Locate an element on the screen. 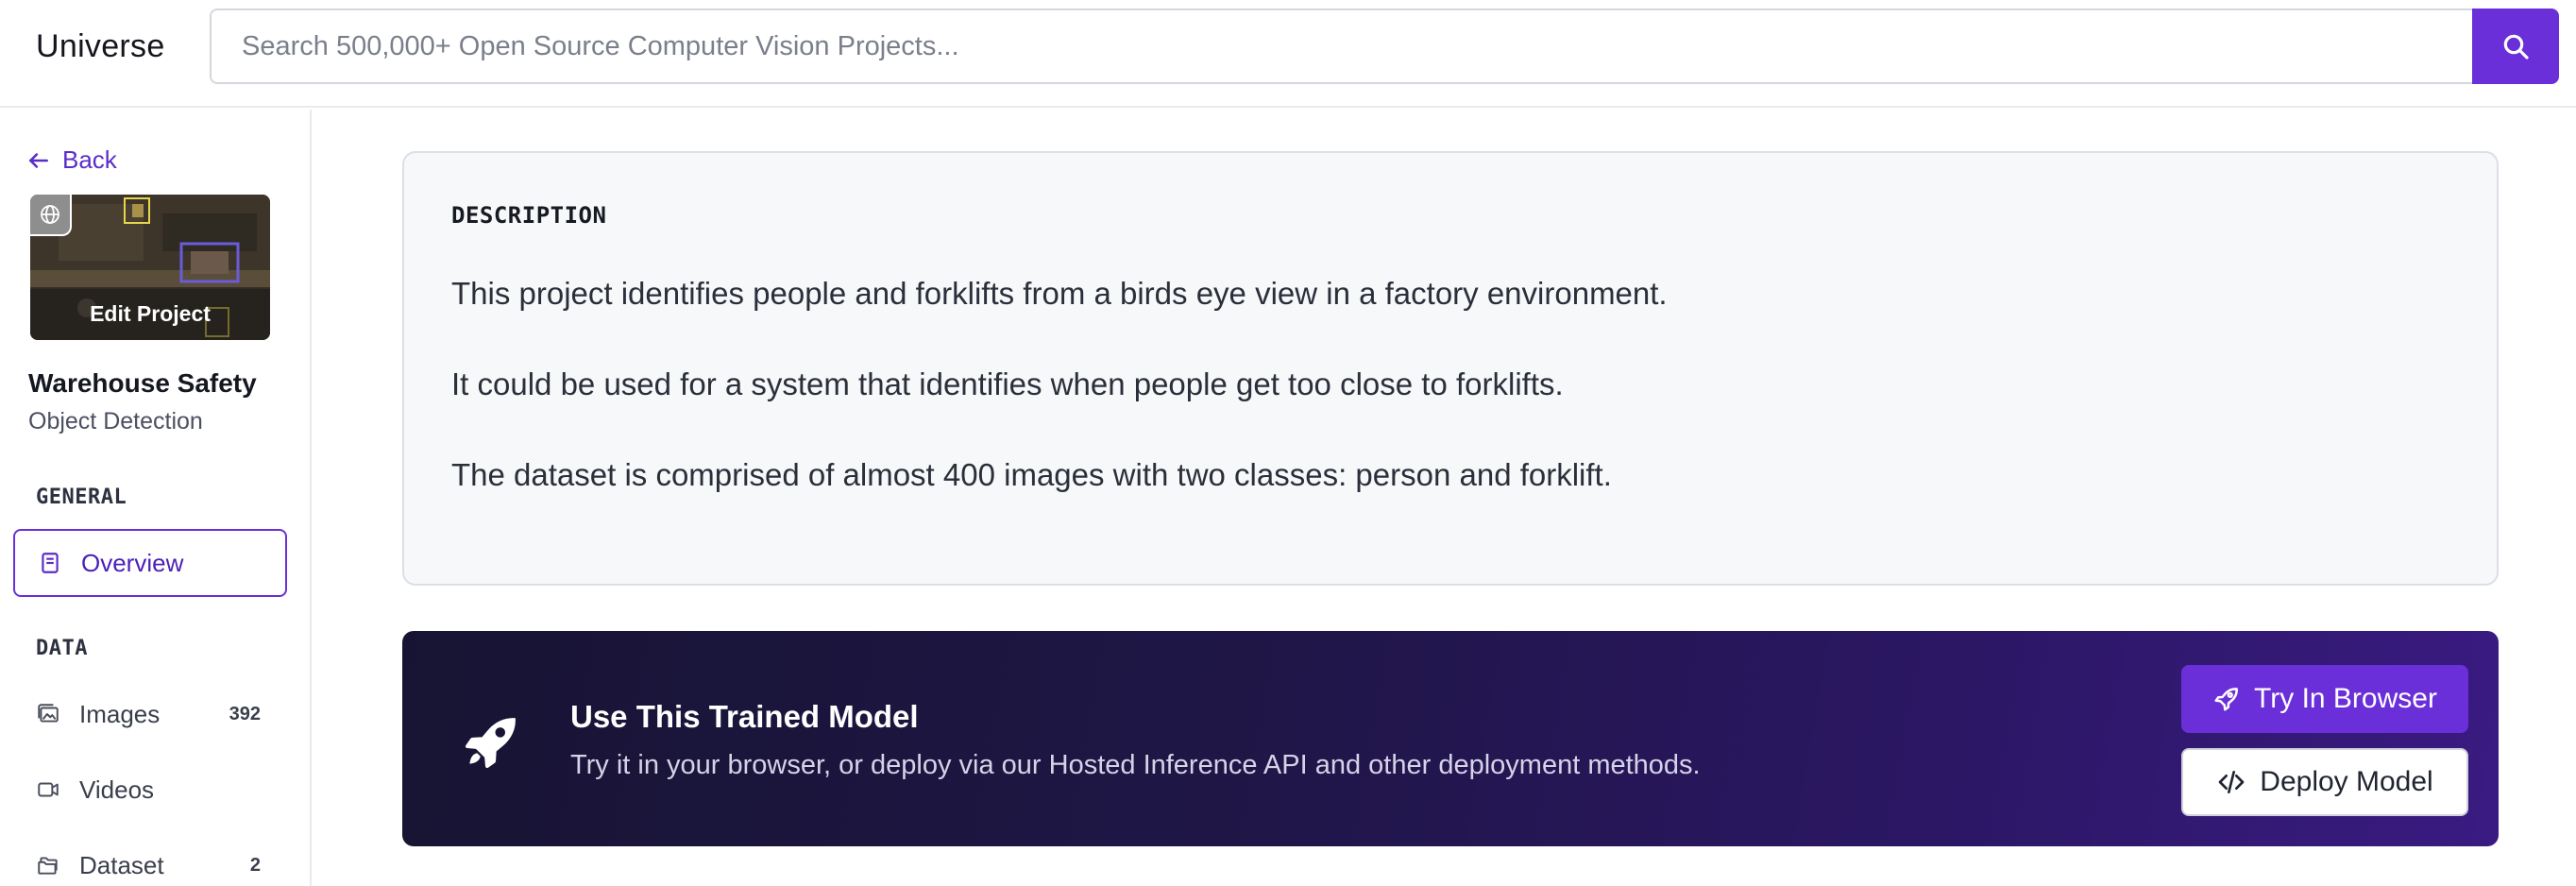 The image size is (2576, 886). description-heading: DESCRIPTION is located at coordinates (529, 215).